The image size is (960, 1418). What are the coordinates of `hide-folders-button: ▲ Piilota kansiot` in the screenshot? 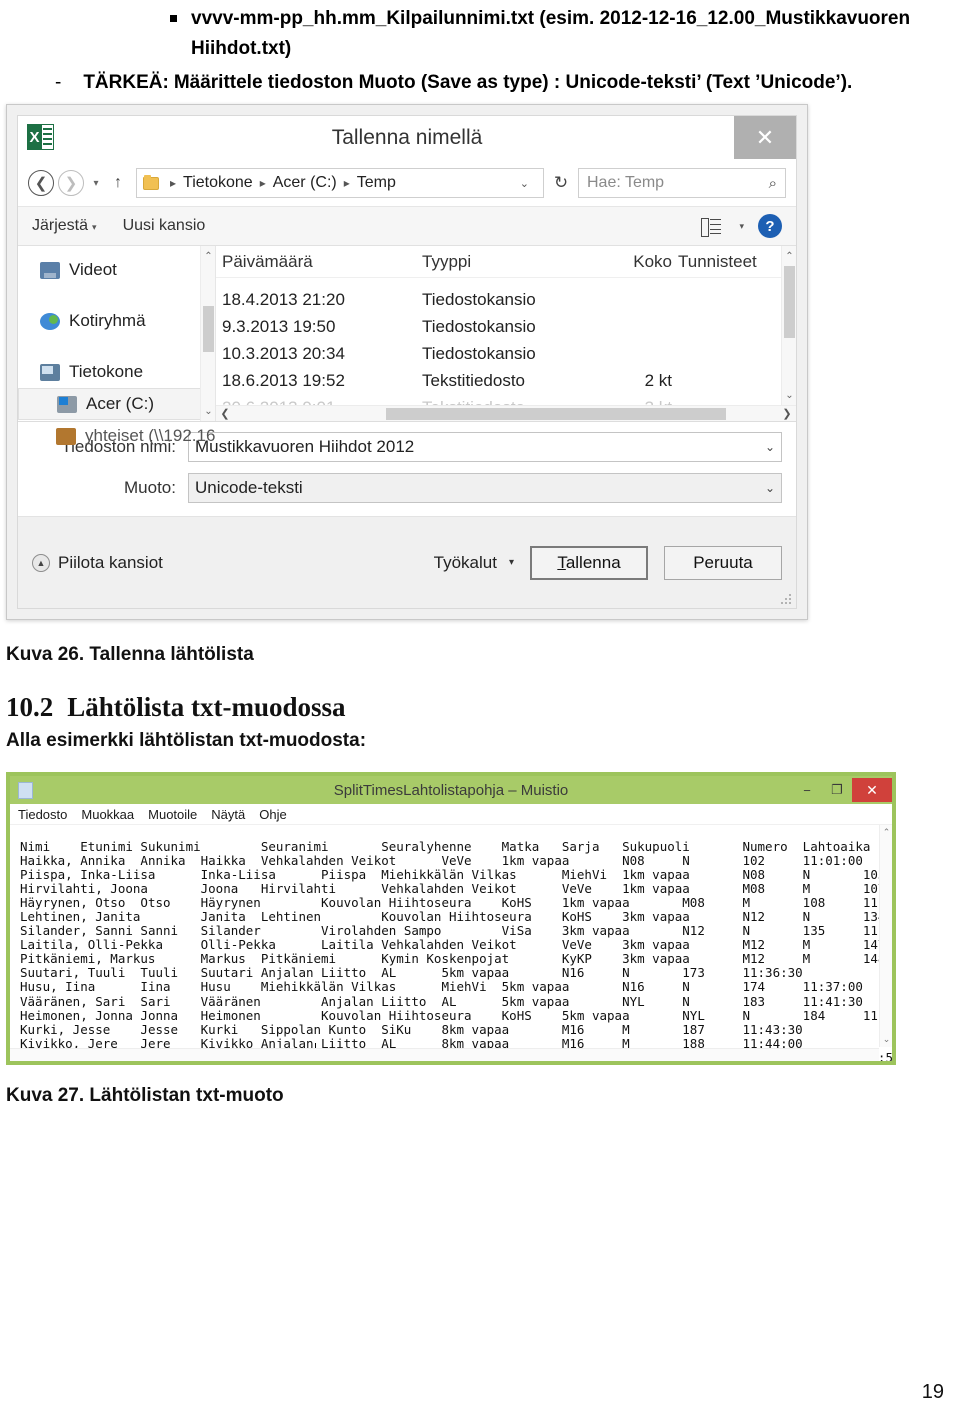 It's located at (97, 563).